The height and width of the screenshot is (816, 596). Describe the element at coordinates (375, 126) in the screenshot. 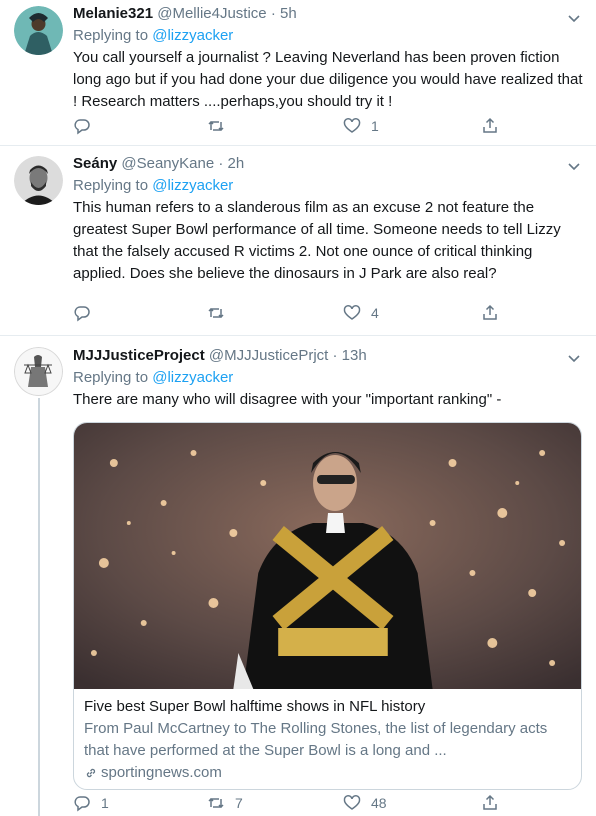

I see `like-count: 1` at that location.